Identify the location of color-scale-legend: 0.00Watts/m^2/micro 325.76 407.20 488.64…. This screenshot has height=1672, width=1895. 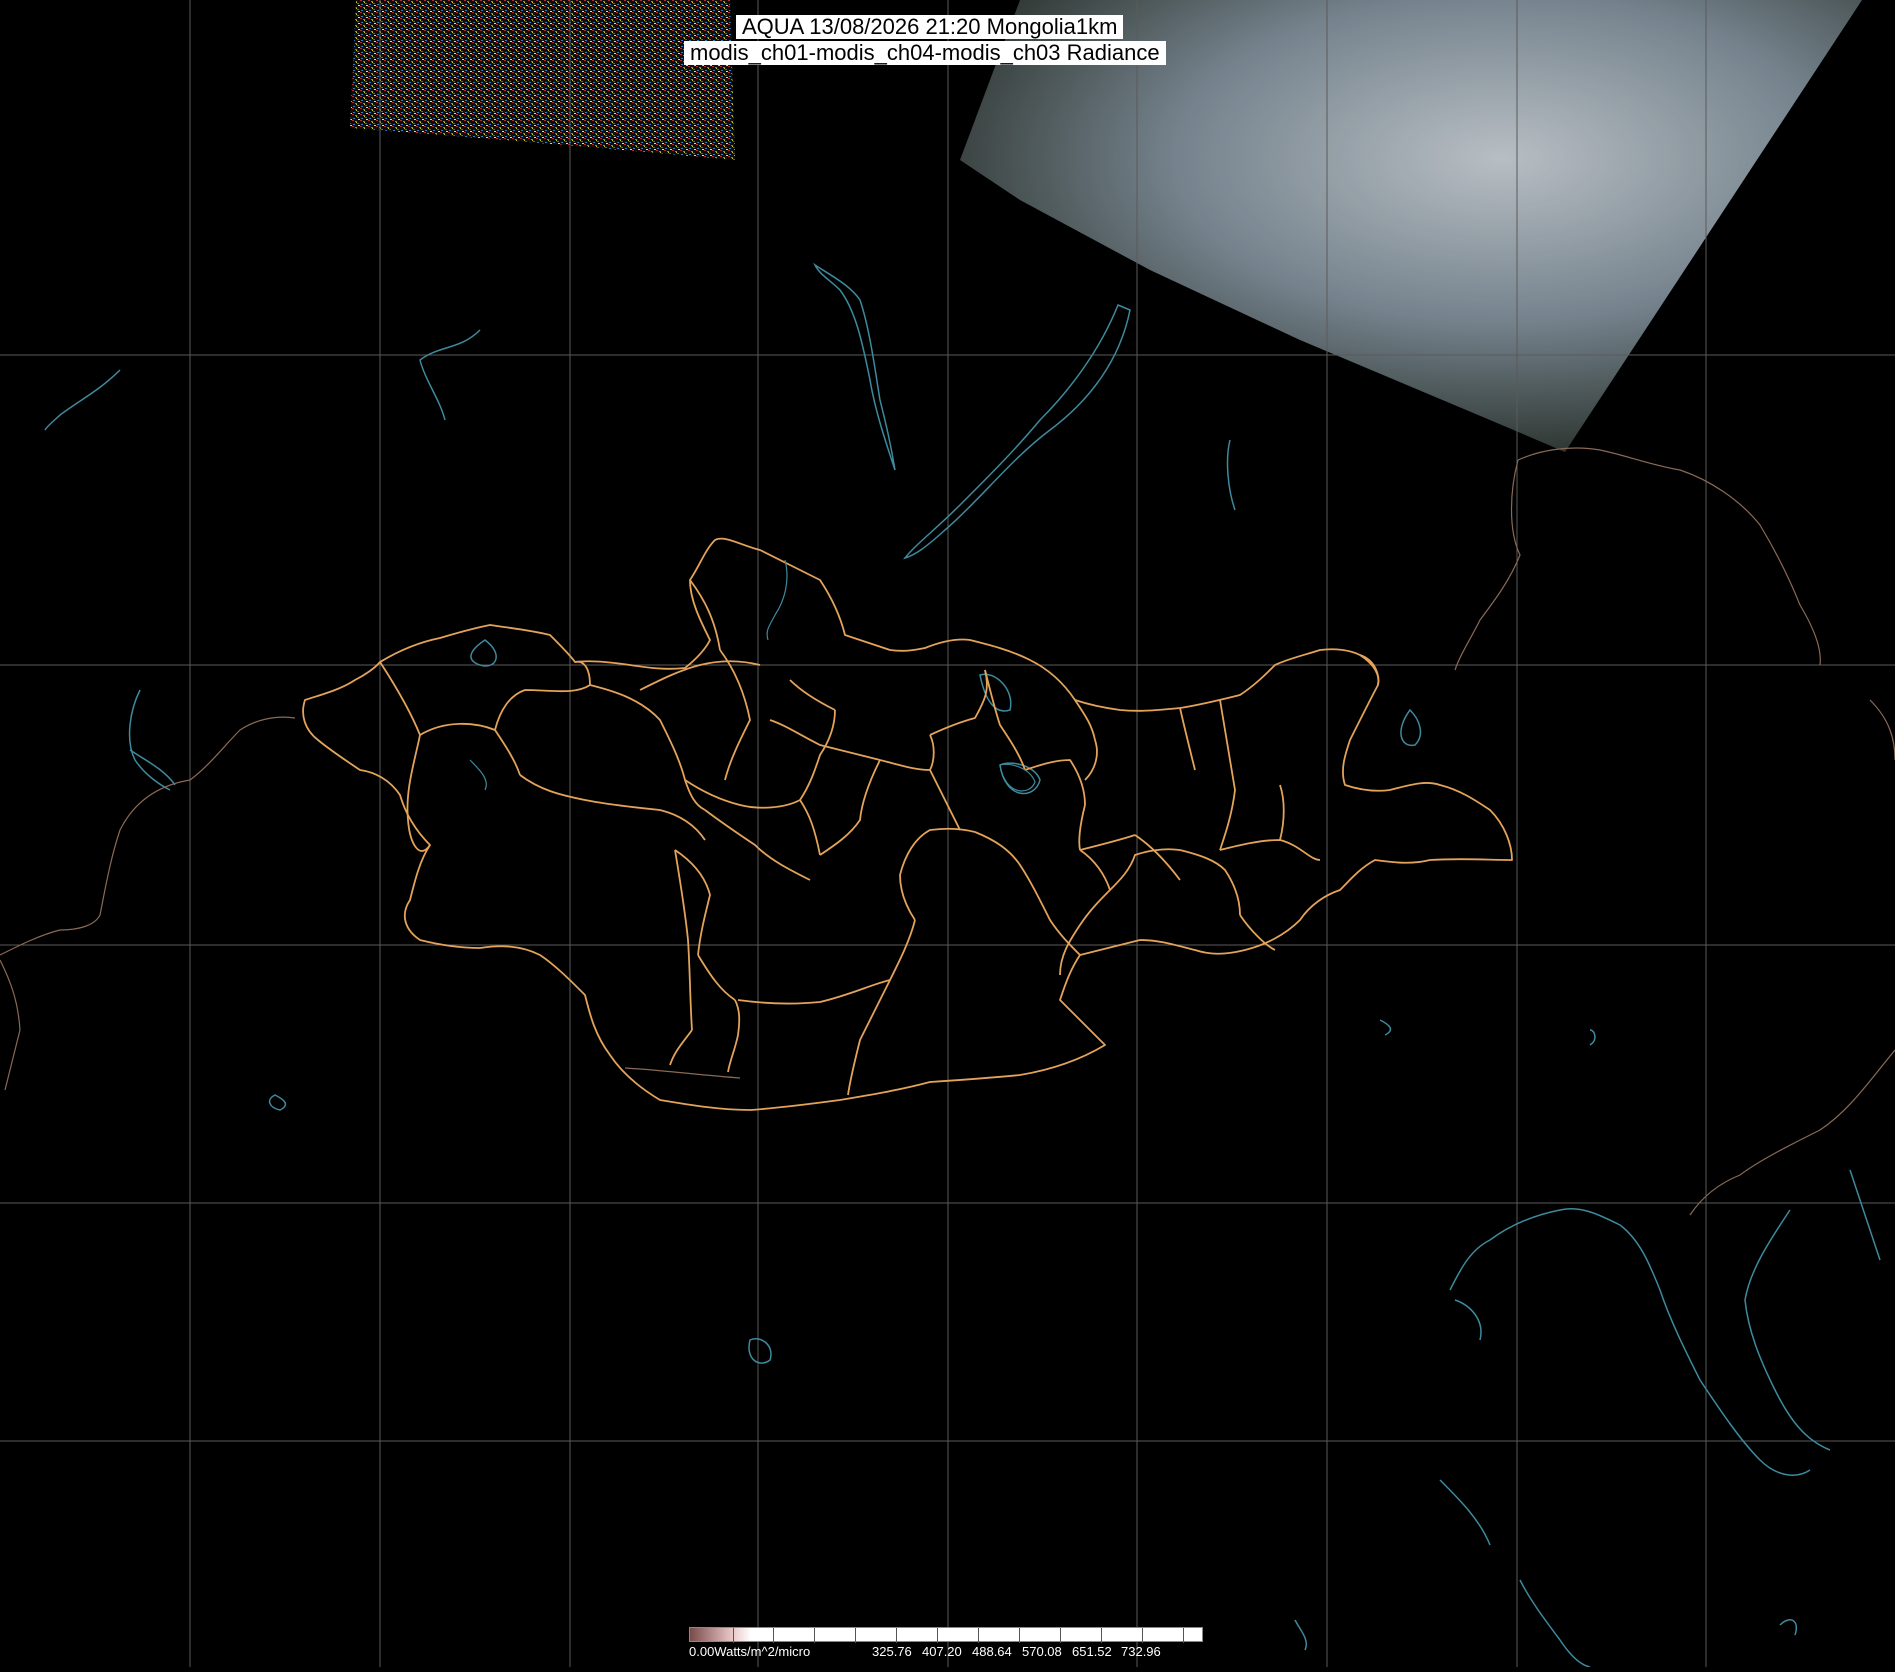
(946, 1645).